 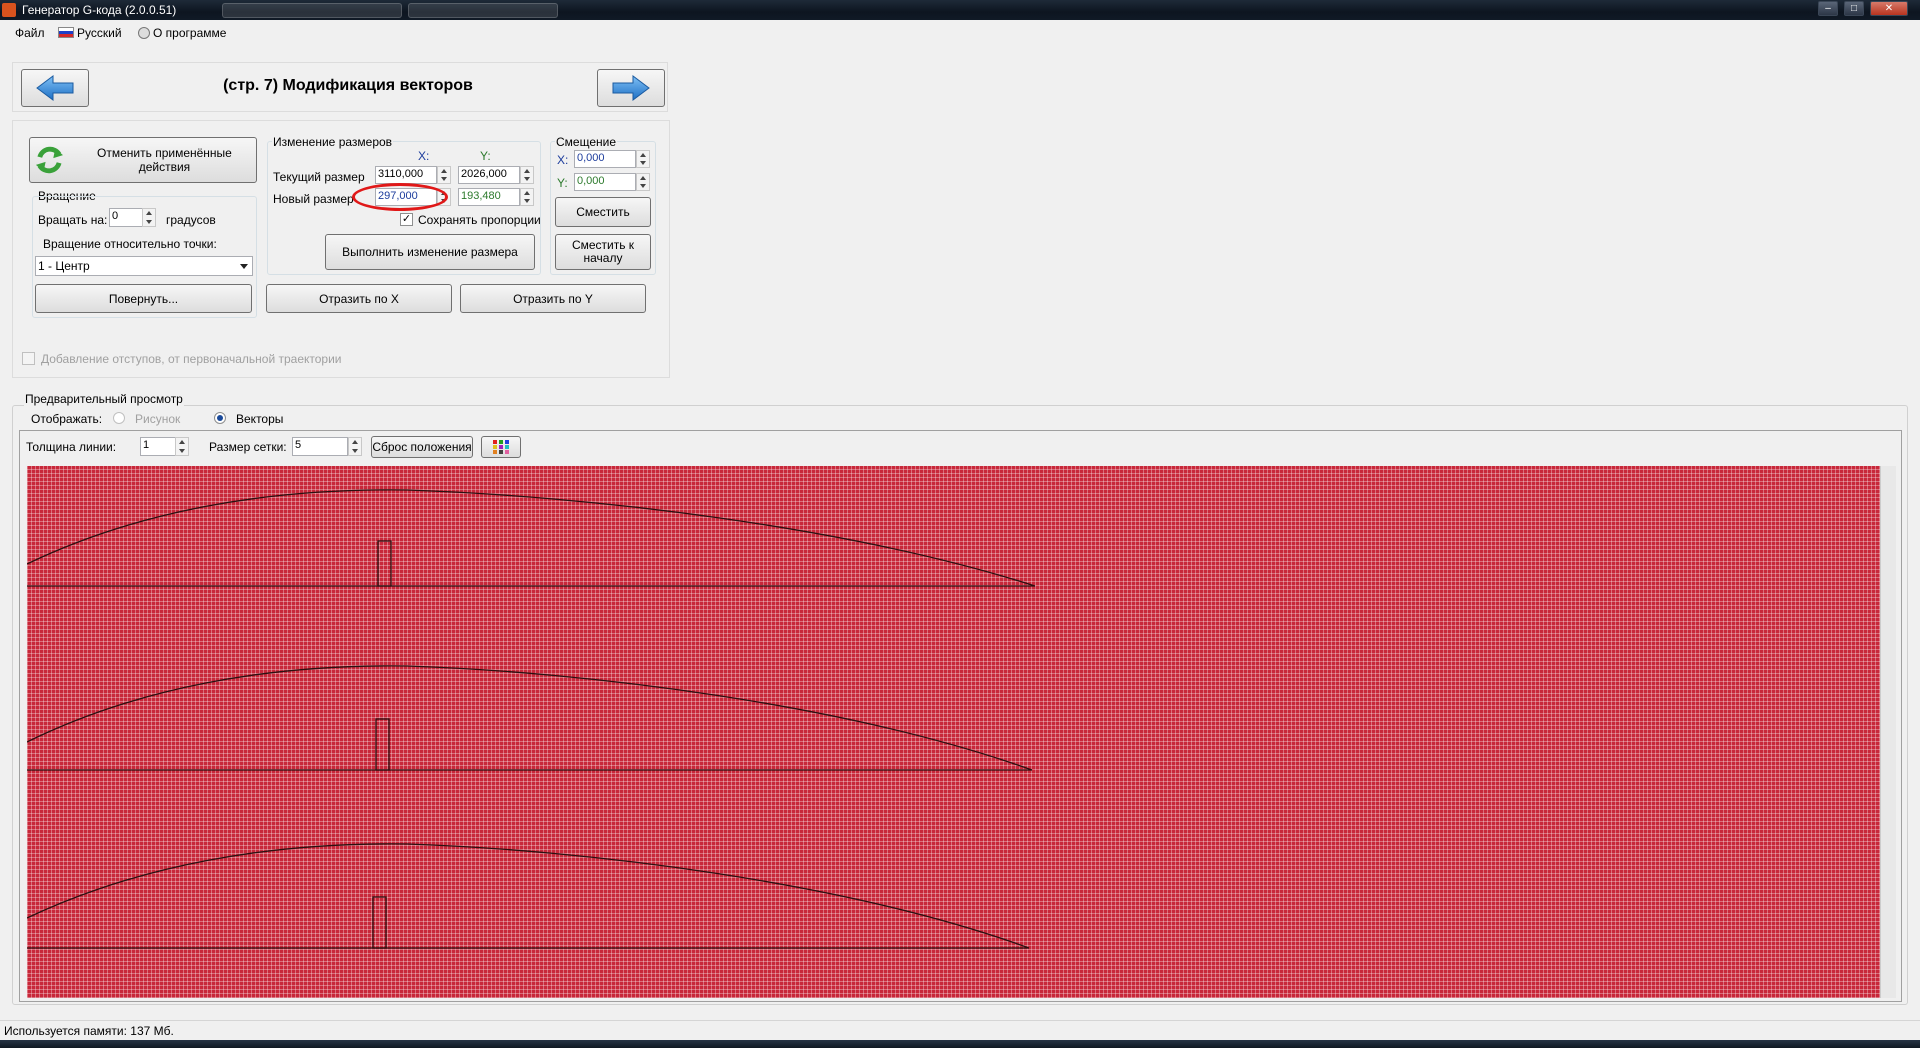 I want to click on menu-about-label: О программе, so click(x=190, y=33).